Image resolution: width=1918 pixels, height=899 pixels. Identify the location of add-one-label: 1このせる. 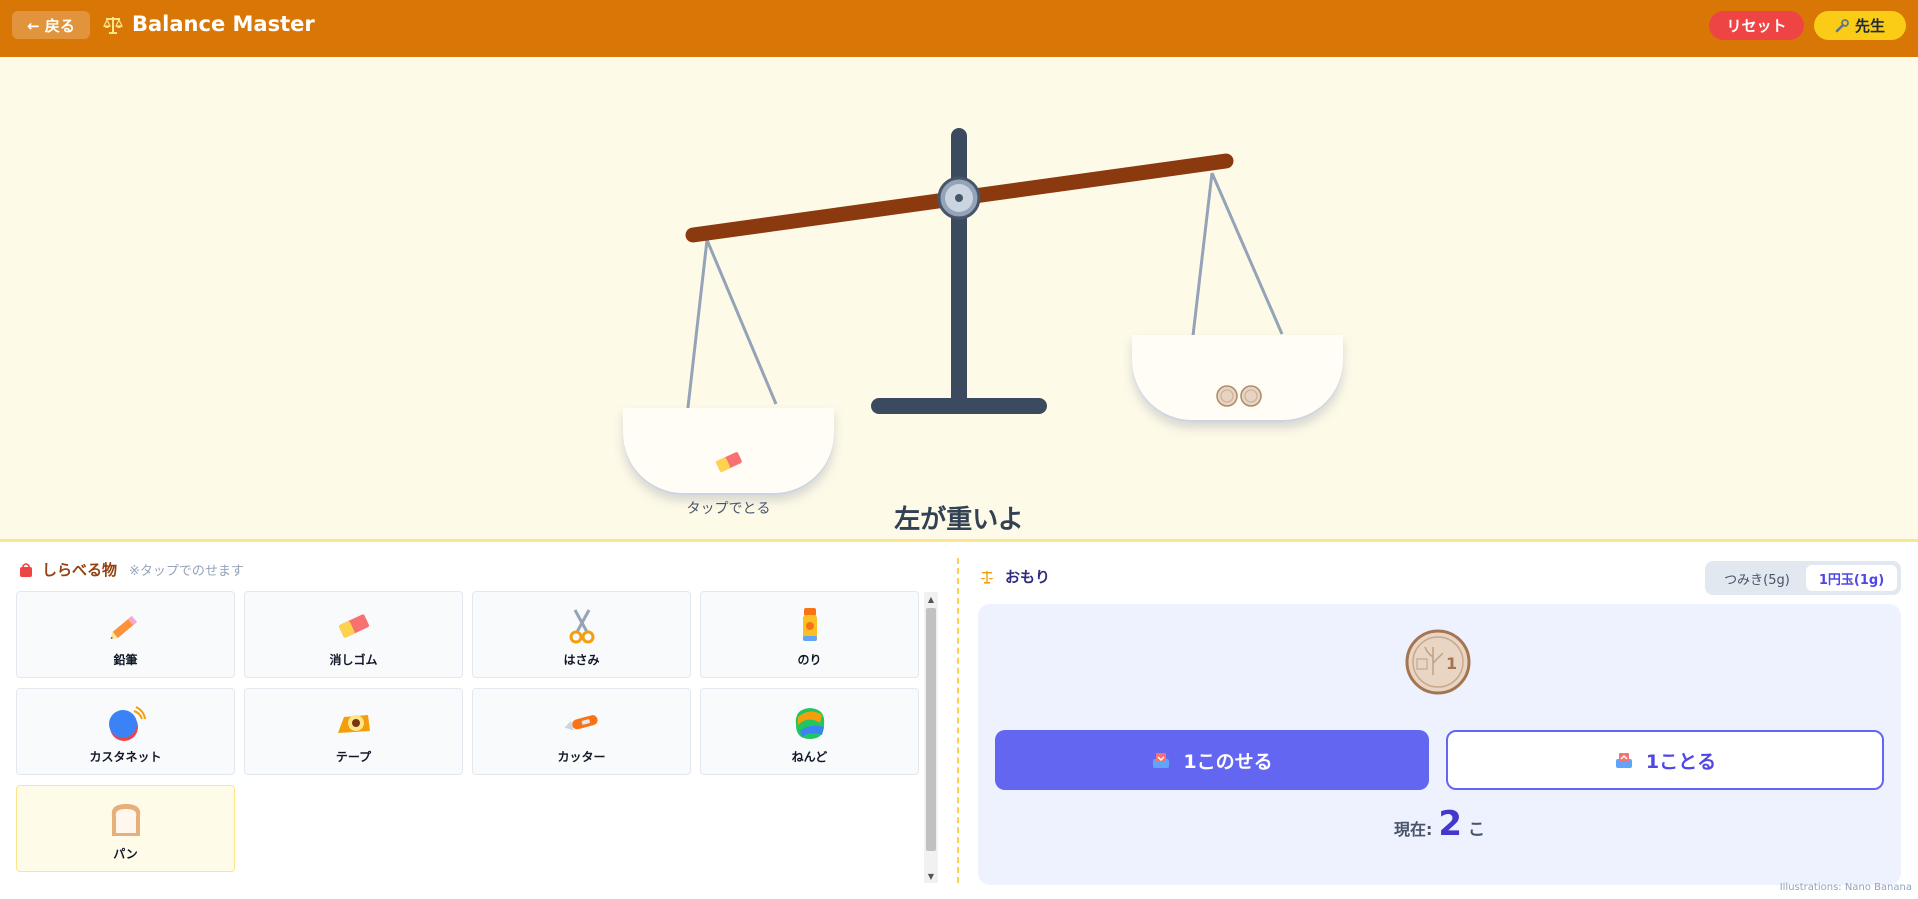
(1228, 761).